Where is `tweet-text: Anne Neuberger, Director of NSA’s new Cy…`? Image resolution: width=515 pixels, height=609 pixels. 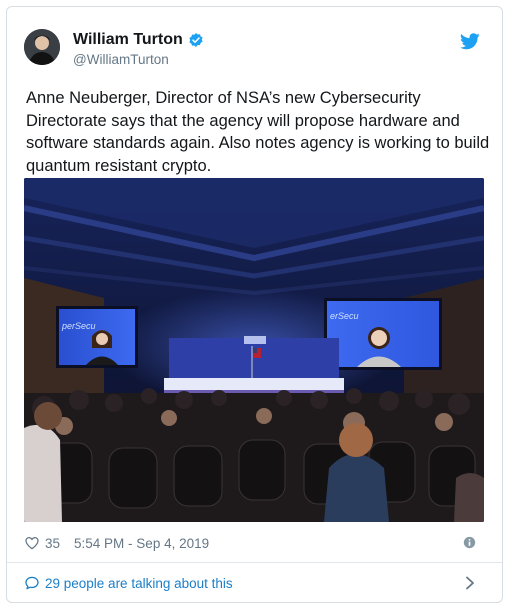 tweet-text: Anne Neuberger, Director of NSA’s new Cy… is located at coordinates (258, 132).